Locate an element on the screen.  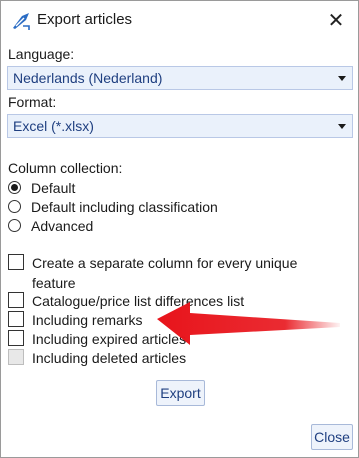
radio-label: Advanced is located at coordinates (62, 226).